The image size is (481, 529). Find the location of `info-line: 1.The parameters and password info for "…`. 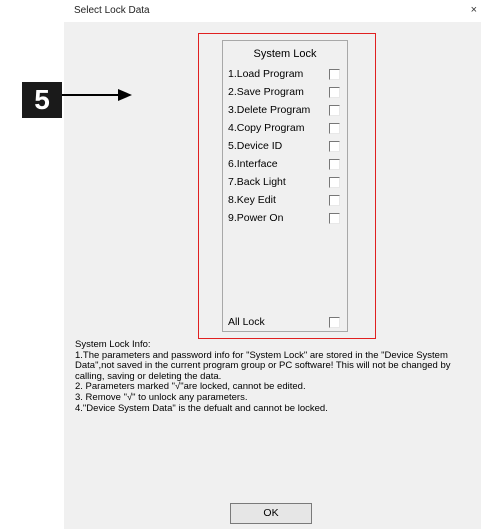

info-line: 1.The parameters and password info for "… is located at coordinates (263, 365).